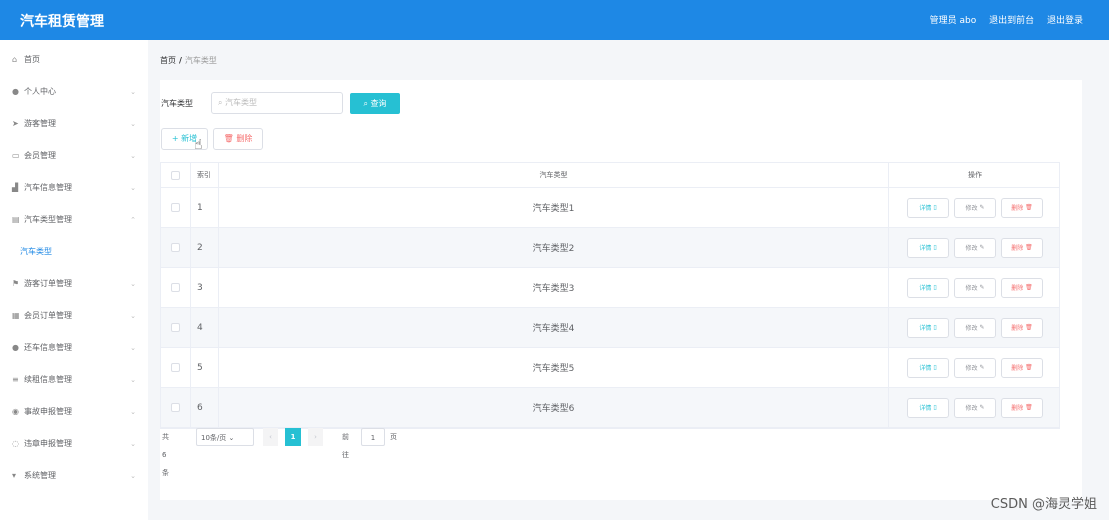  Describe the element at coordinates (15, 123) in the screenshot. I see `send-icon: ➤` at that location.